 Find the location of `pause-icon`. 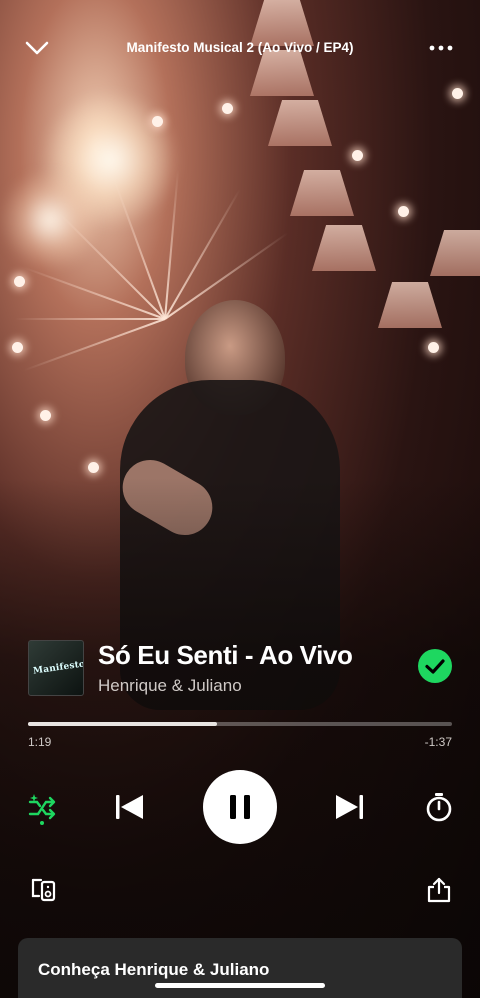

pause-icon is located at coordinates (240, 807).